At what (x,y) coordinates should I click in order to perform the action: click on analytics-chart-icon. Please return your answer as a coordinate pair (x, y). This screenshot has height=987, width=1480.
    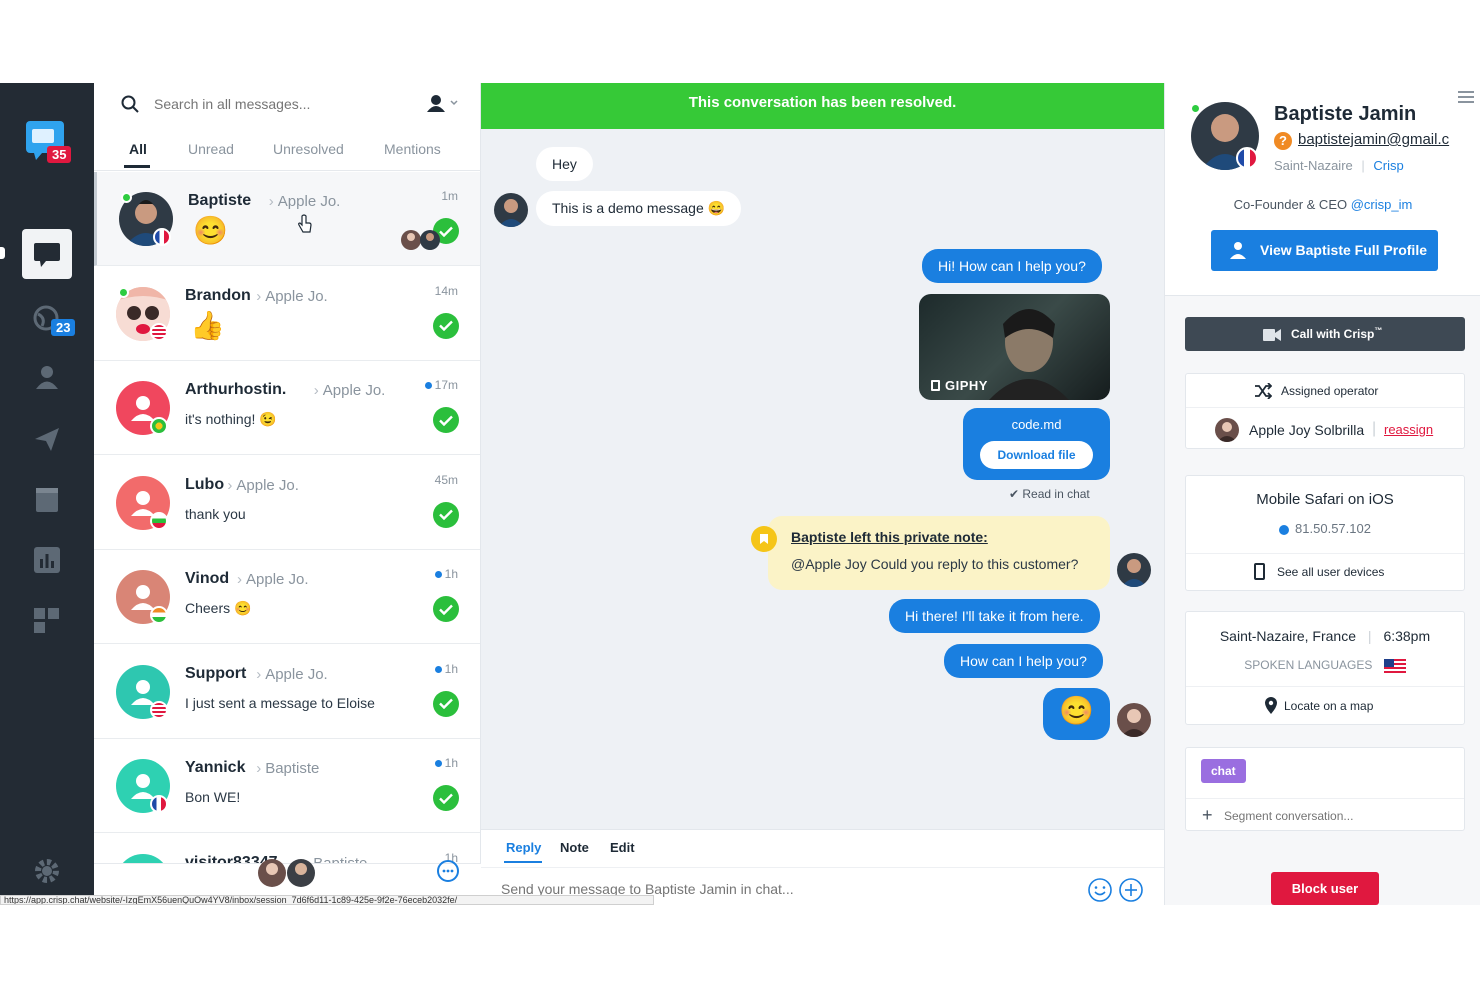
    Looking at the image, I should click on (47, 560).